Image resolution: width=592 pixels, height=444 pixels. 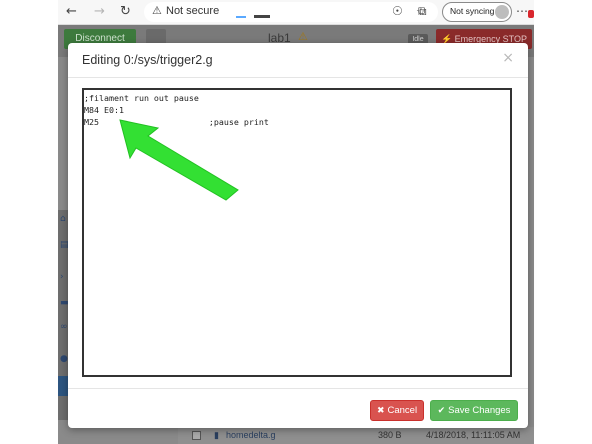 What do you see at coordinates (216, 435) in the screenshot?
I see `file-icon: ▮` at bounding box center [216, 435].